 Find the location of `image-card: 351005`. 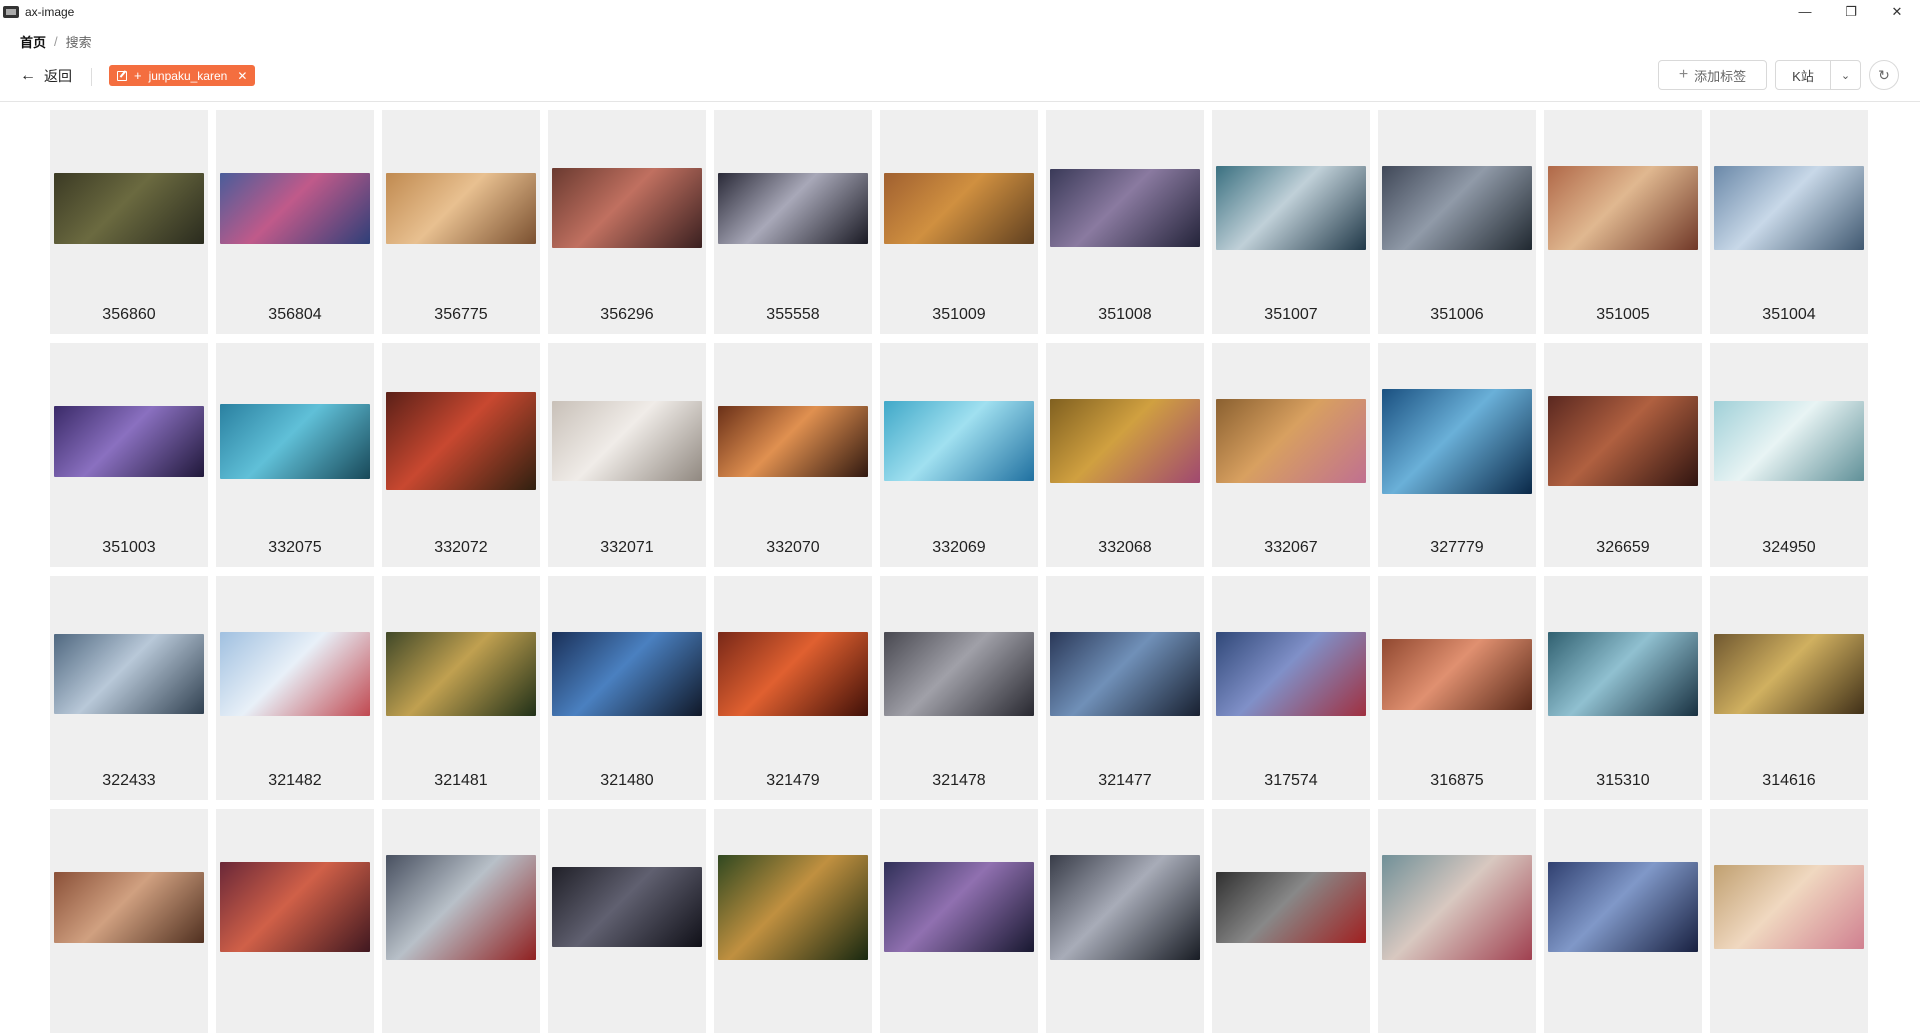

image-card: 351005 is located at coordinates (1623, 222).